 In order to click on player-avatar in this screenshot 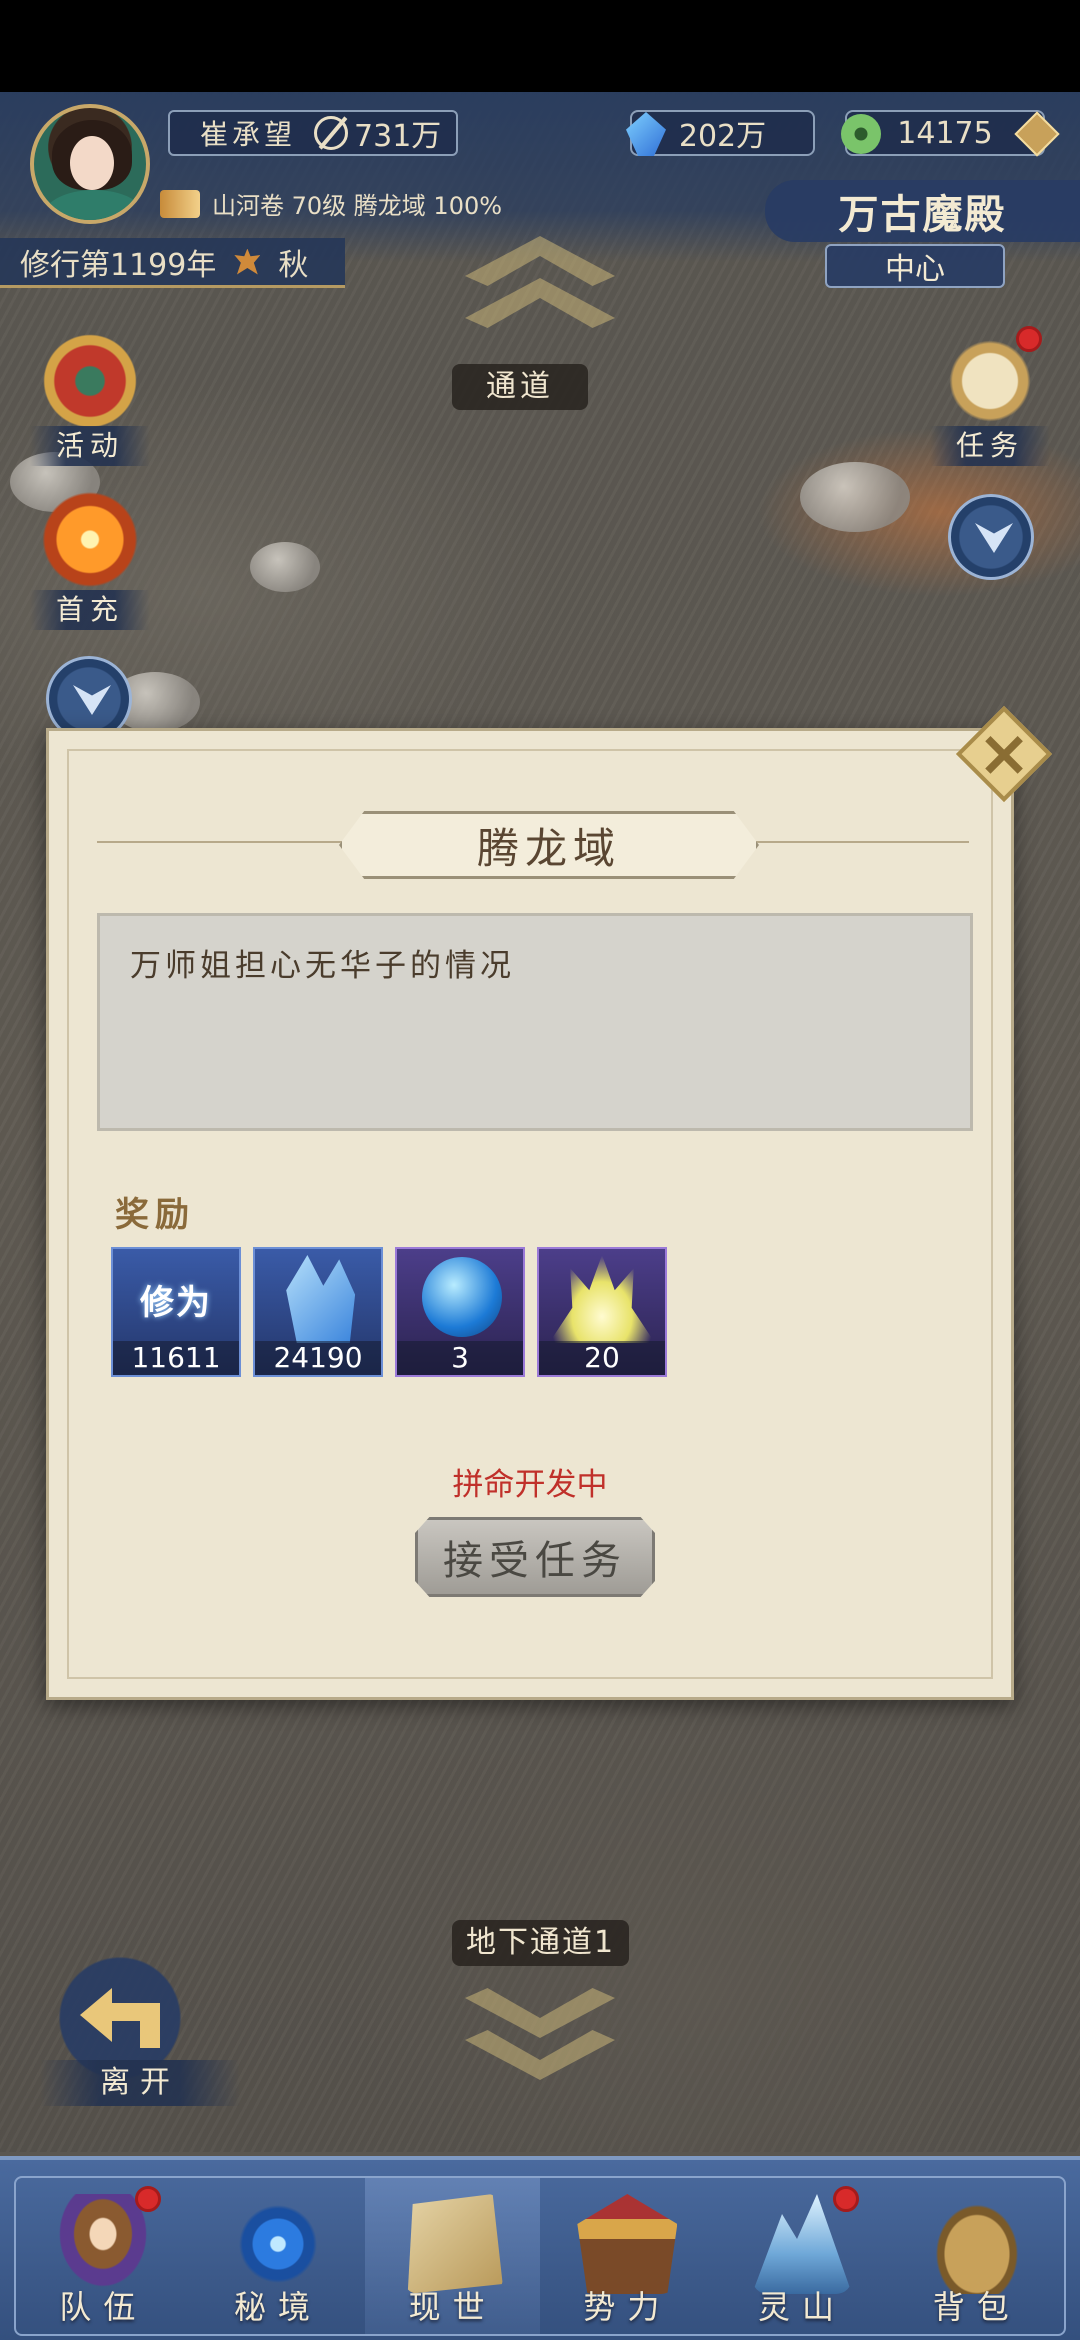, I will do `click(90, 164)`.